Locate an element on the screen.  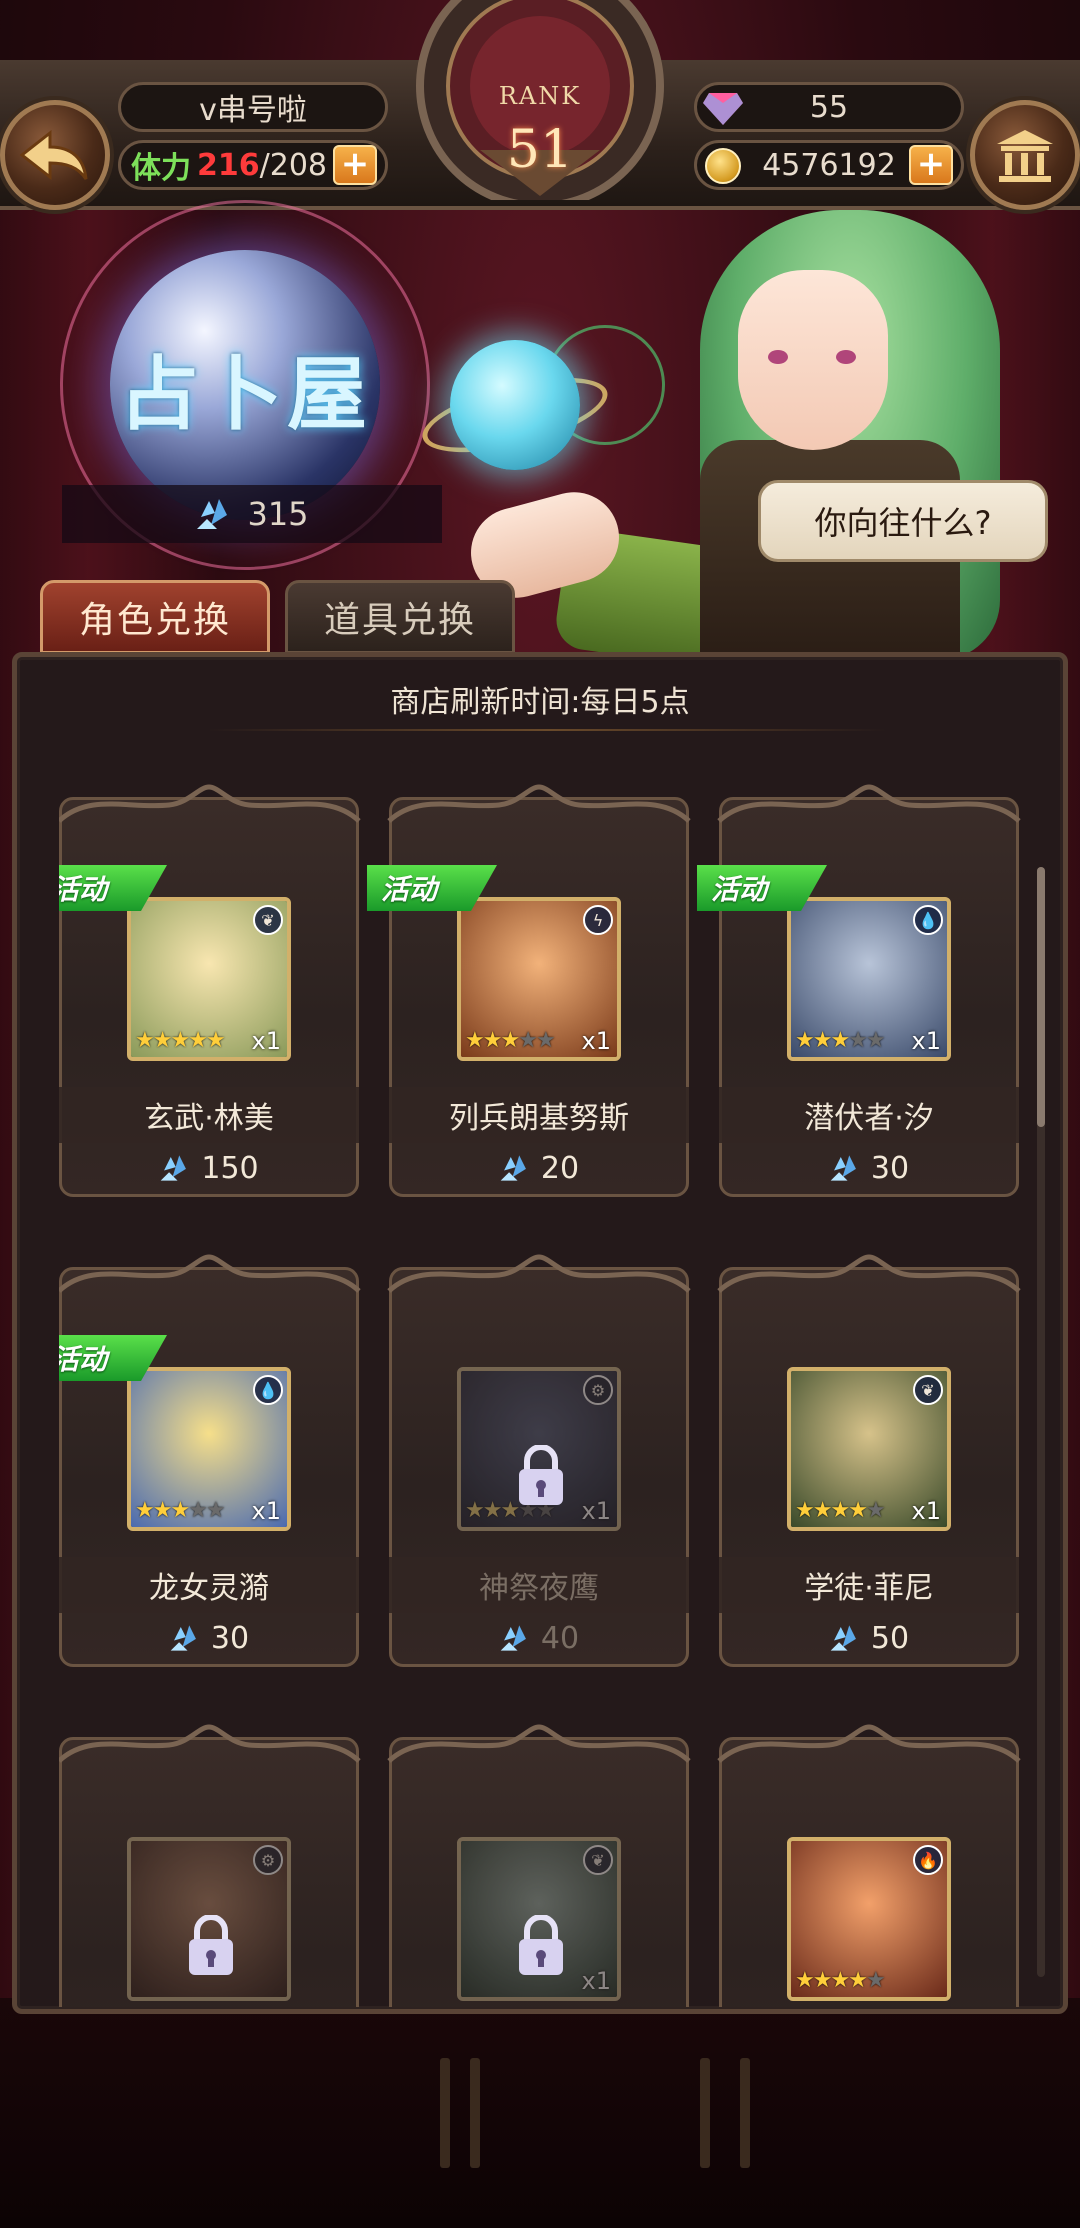
add-gold-button: + is located at coordinates (931, 165).